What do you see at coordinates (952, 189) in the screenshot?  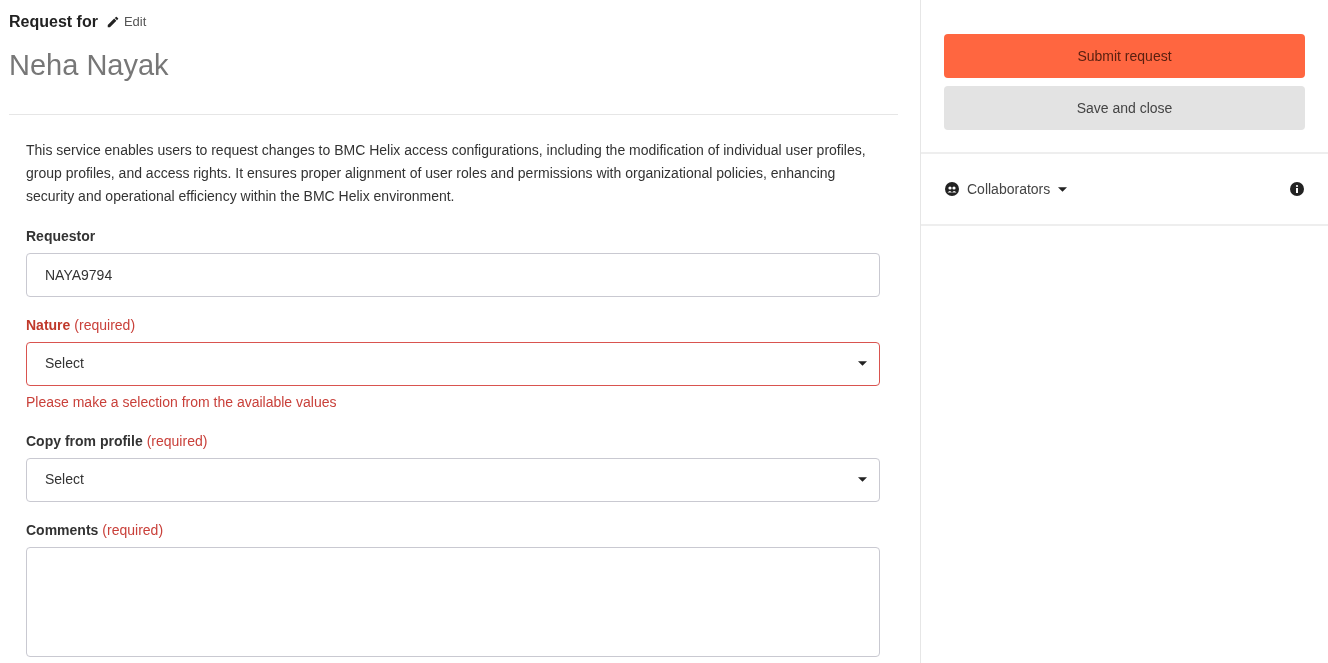 I see `people-icon` at bounding box center [952, 189].